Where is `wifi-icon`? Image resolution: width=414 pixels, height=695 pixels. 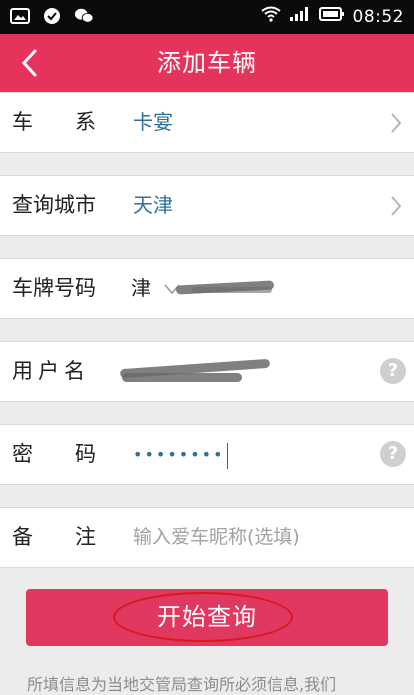 wifi-icon is located at coordinates (270, 16).